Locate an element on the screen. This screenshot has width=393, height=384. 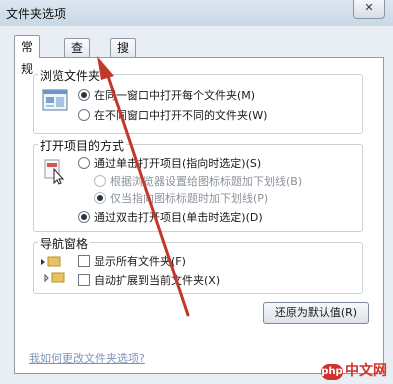
radio-new-window-label: 在不同窗口中打开不同的文件夹(W) is located at coordinates (181, 115).